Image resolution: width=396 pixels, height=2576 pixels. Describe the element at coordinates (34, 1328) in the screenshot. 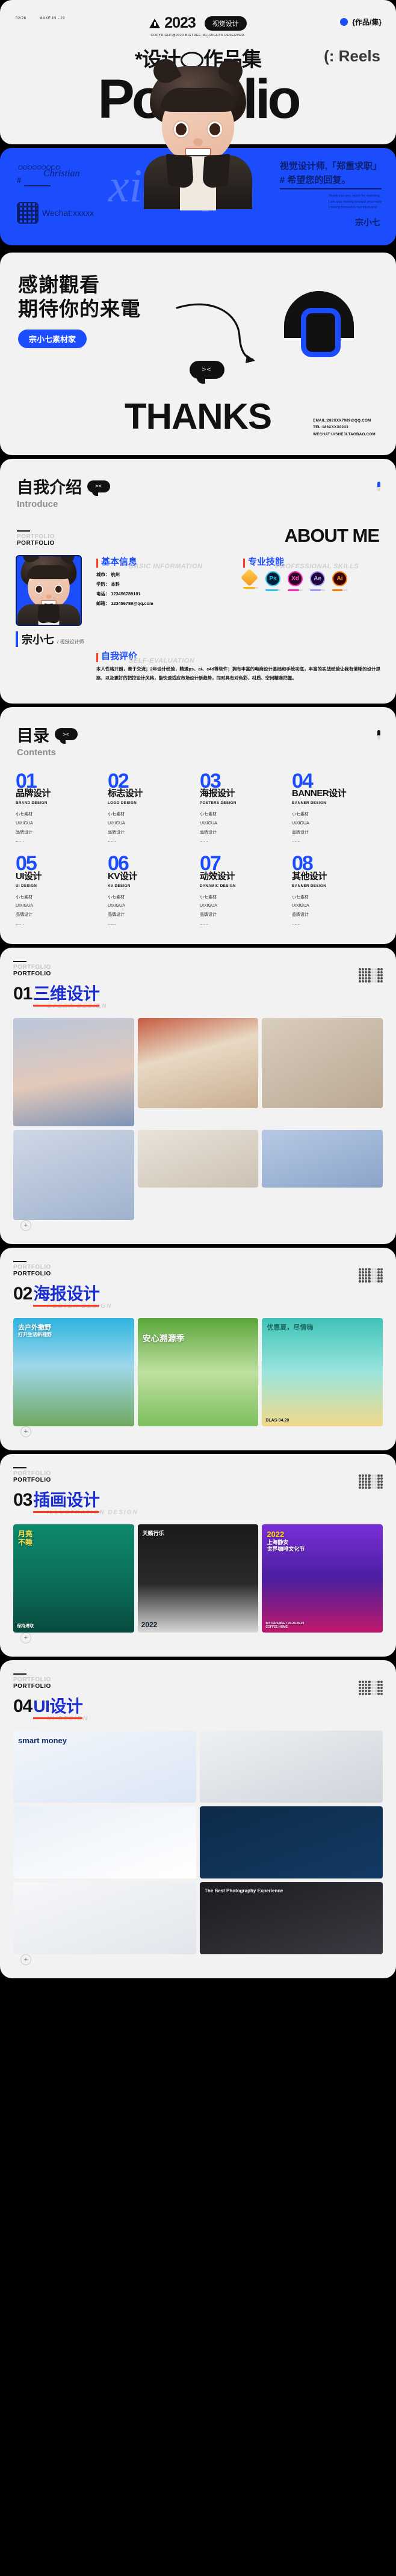

I see `poster-line-1: 去户外撒野` at that location.